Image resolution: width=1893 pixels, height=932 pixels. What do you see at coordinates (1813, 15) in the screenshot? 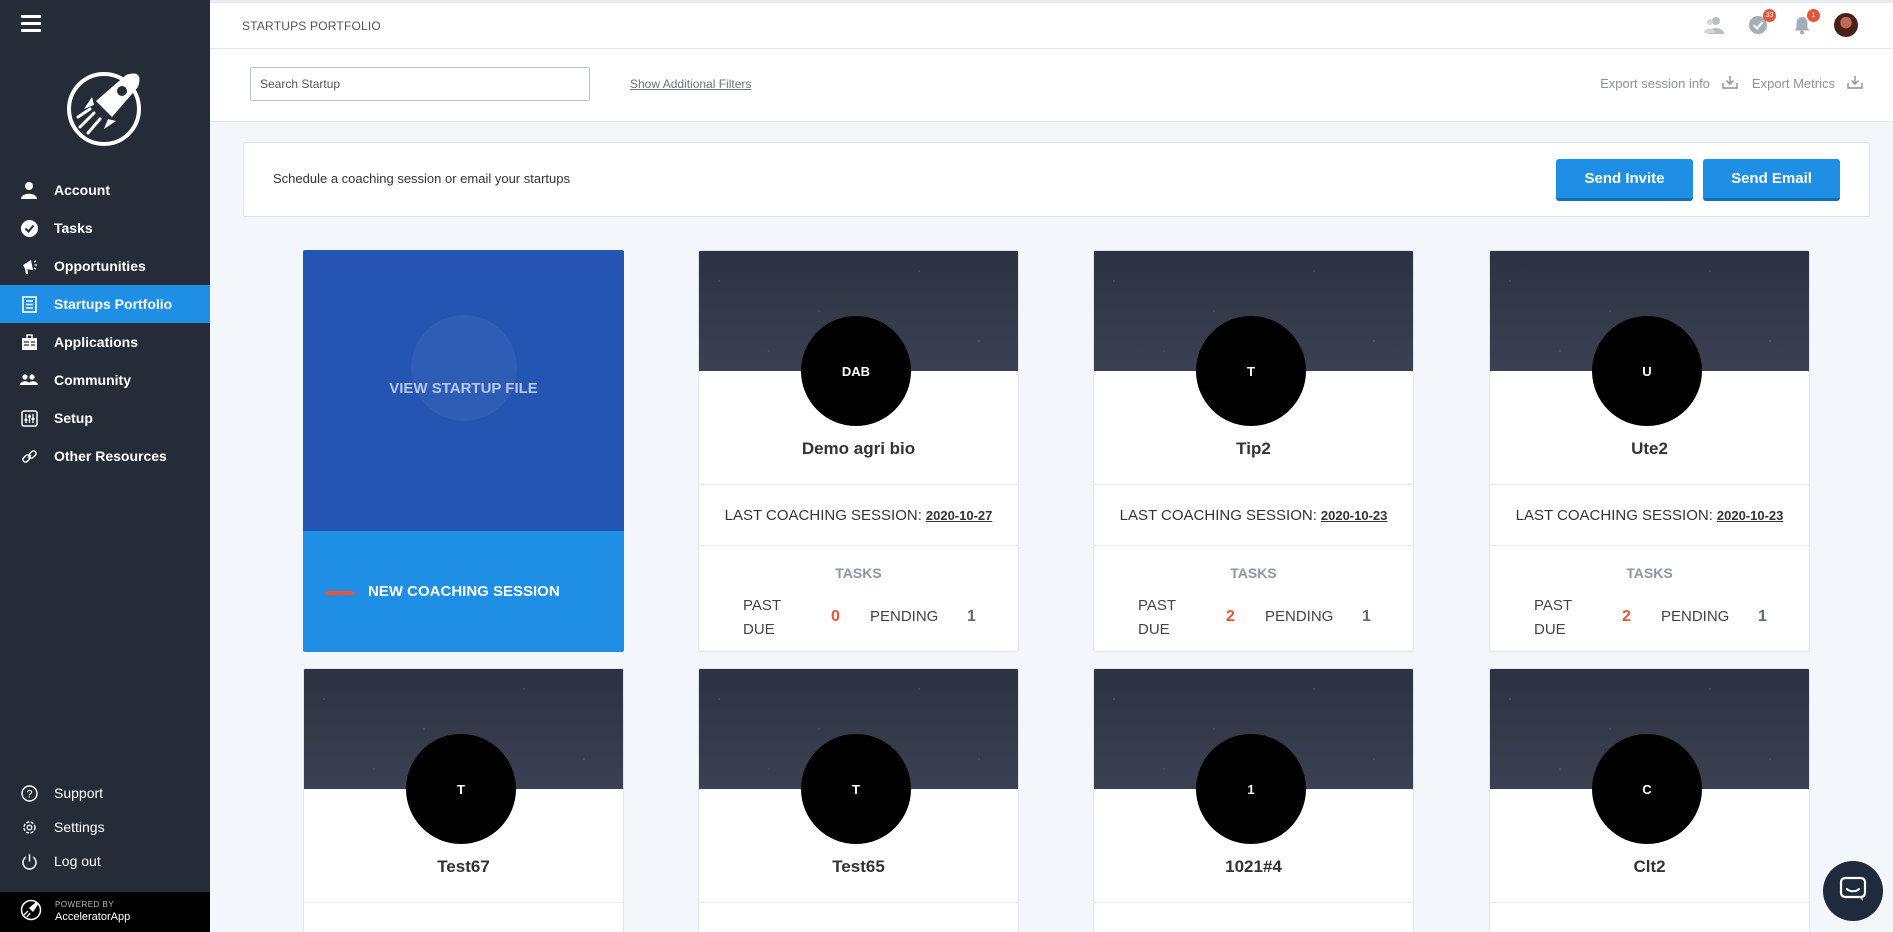
I see `notifications-badge: 1` at bounding box center [1813, 15].